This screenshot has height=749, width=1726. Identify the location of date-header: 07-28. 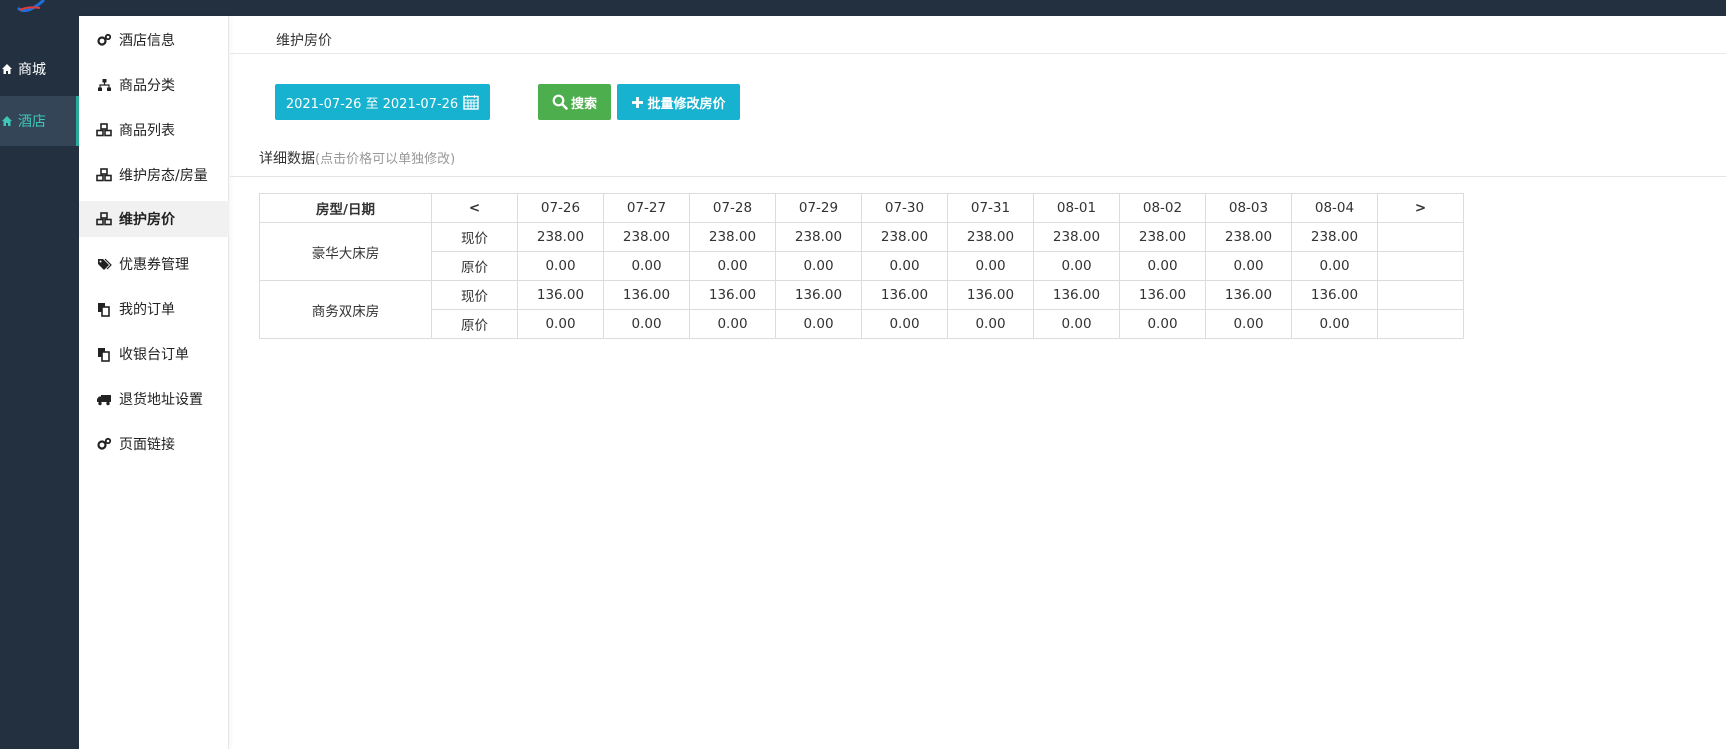
(732, 208).